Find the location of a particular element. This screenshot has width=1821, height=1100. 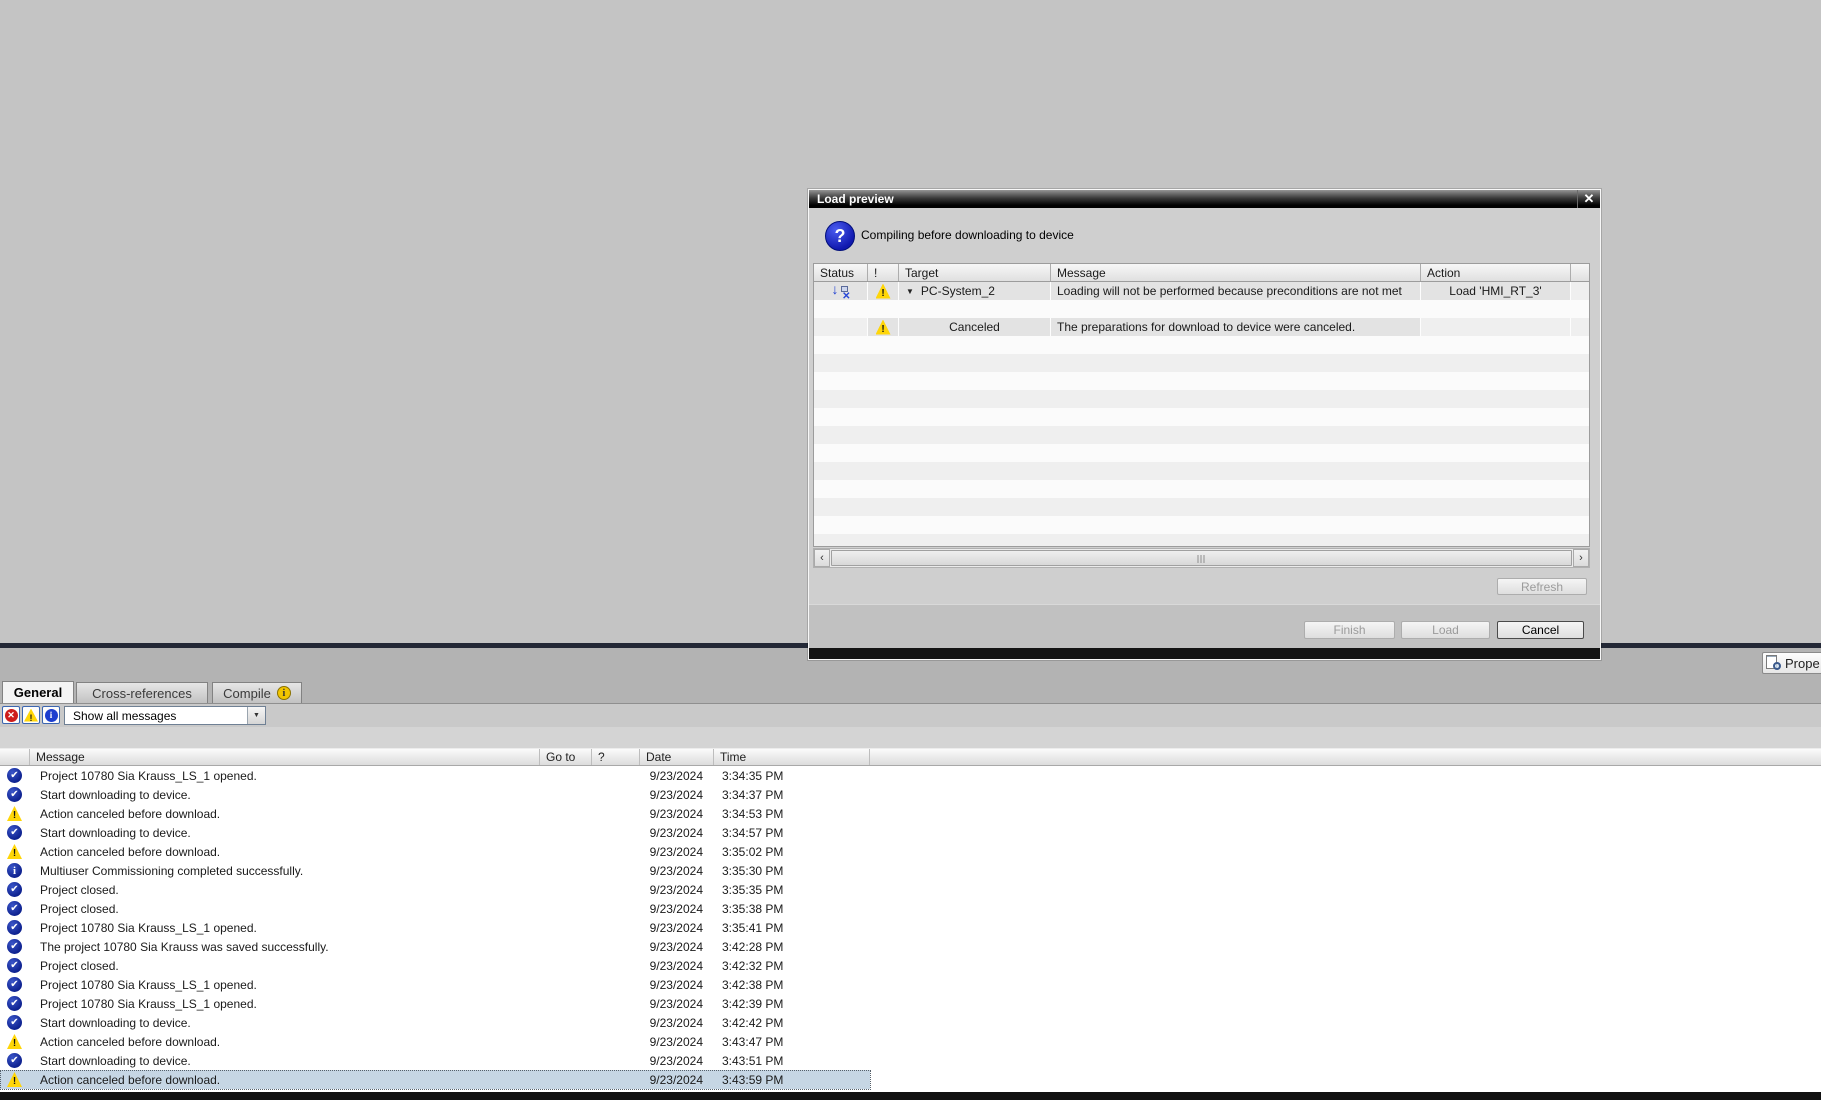

col-extra is located at coordinates (1580, 272).